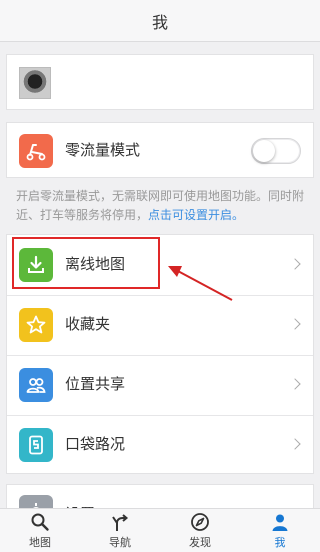 This screenshot has width=320, height=552. I want to click on note-settings-link: 点击可设置开启。, so click(196, 215).